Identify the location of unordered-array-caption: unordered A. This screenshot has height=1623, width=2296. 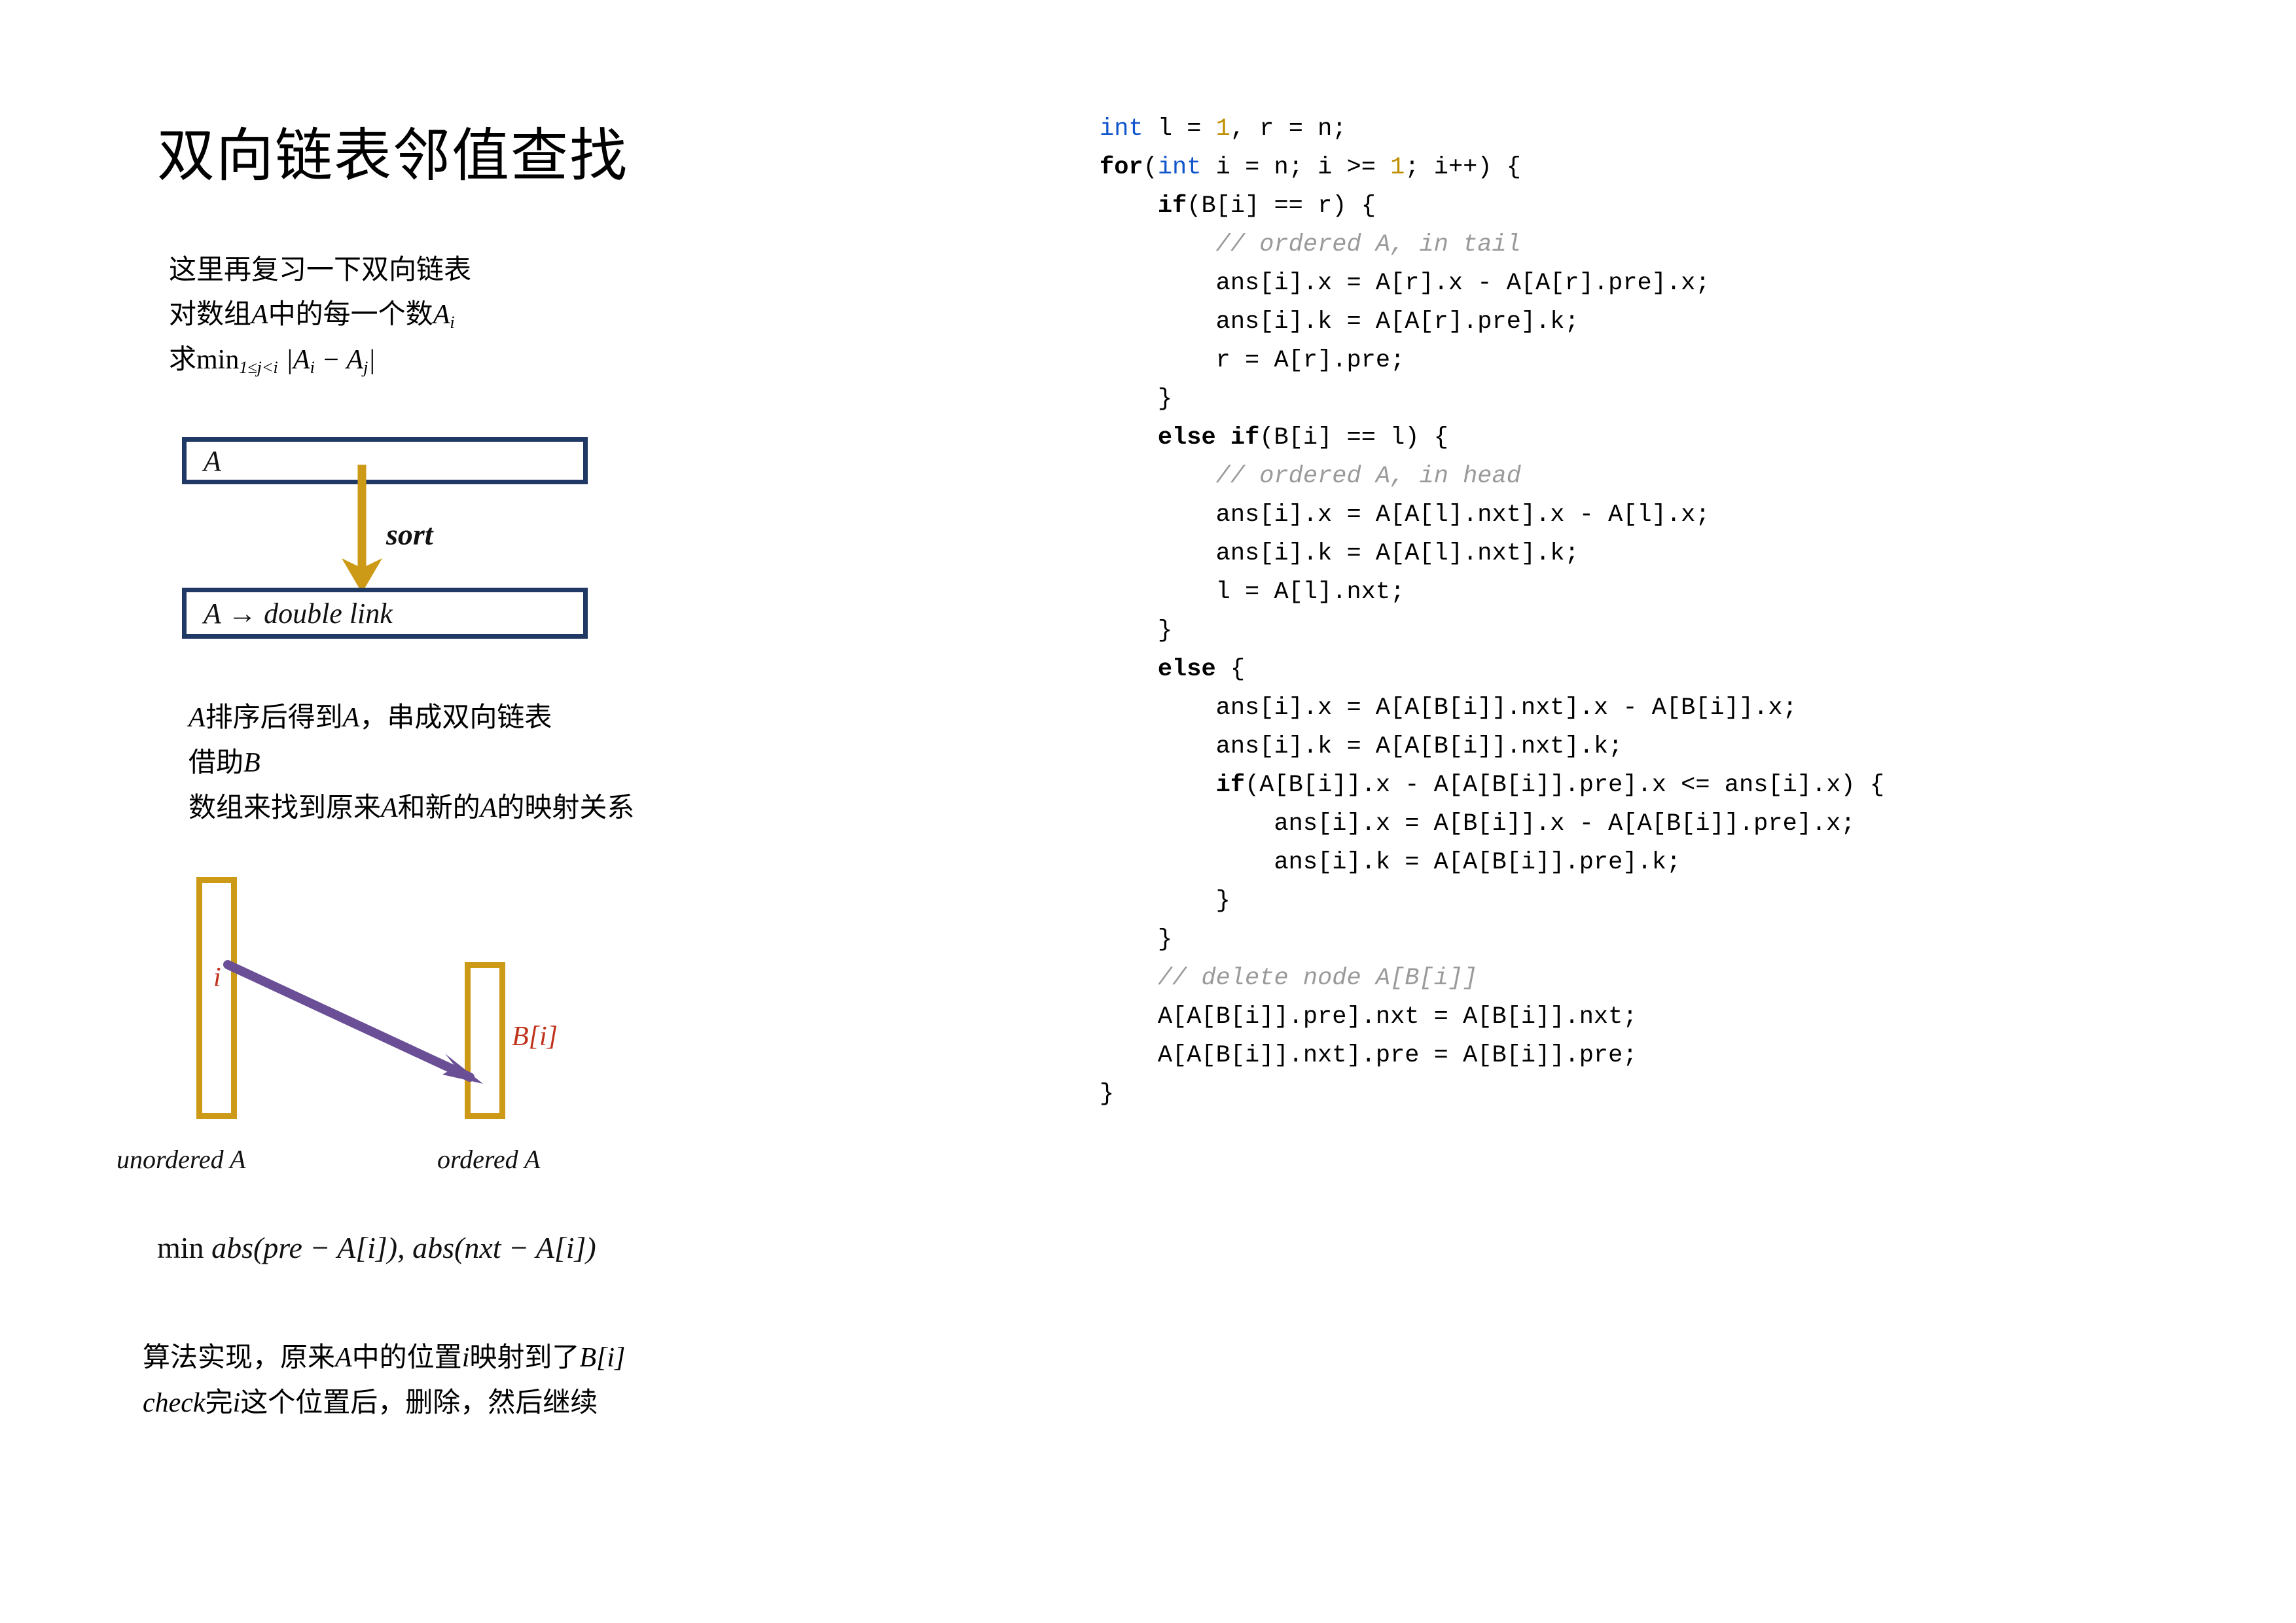
(181, 1159).